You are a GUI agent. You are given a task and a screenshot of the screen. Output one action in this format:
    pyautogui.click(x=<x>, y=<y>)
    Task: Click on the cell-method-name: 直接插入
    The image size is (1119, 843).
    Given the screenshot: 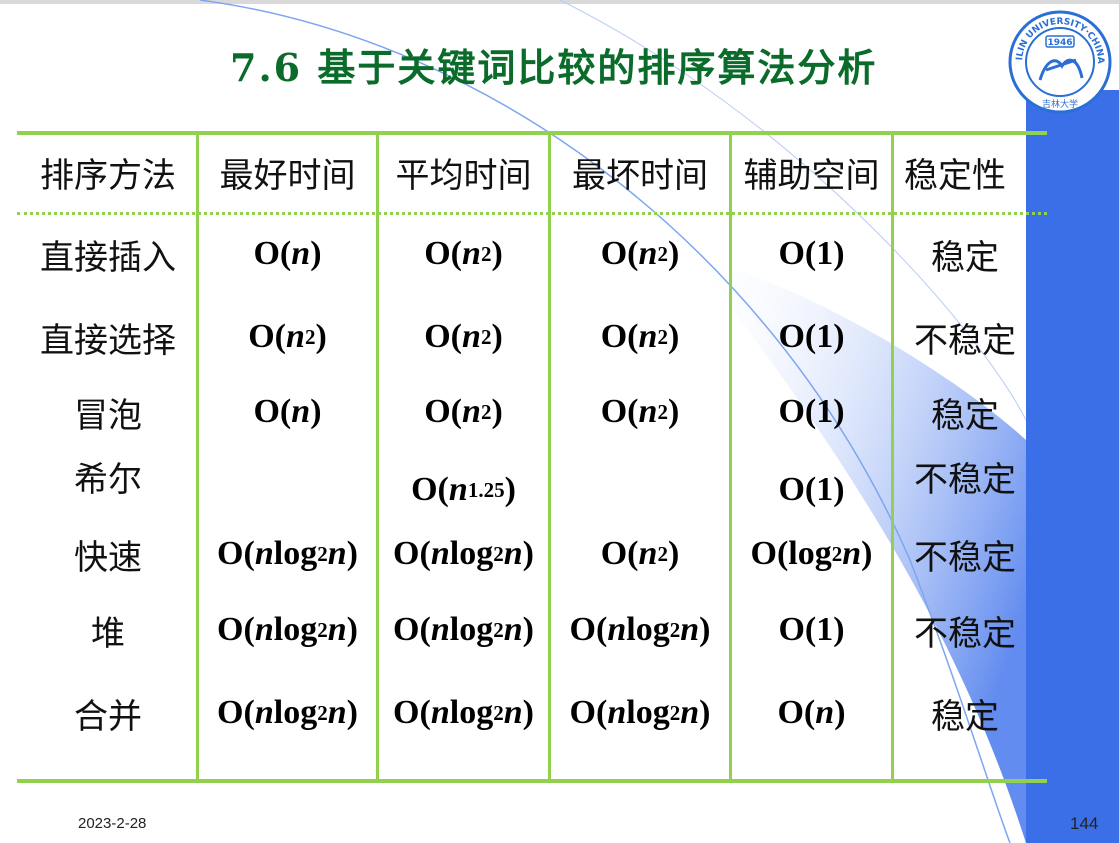 What is the action you would take?
    pyautogui.click(x=108, y=257)
    